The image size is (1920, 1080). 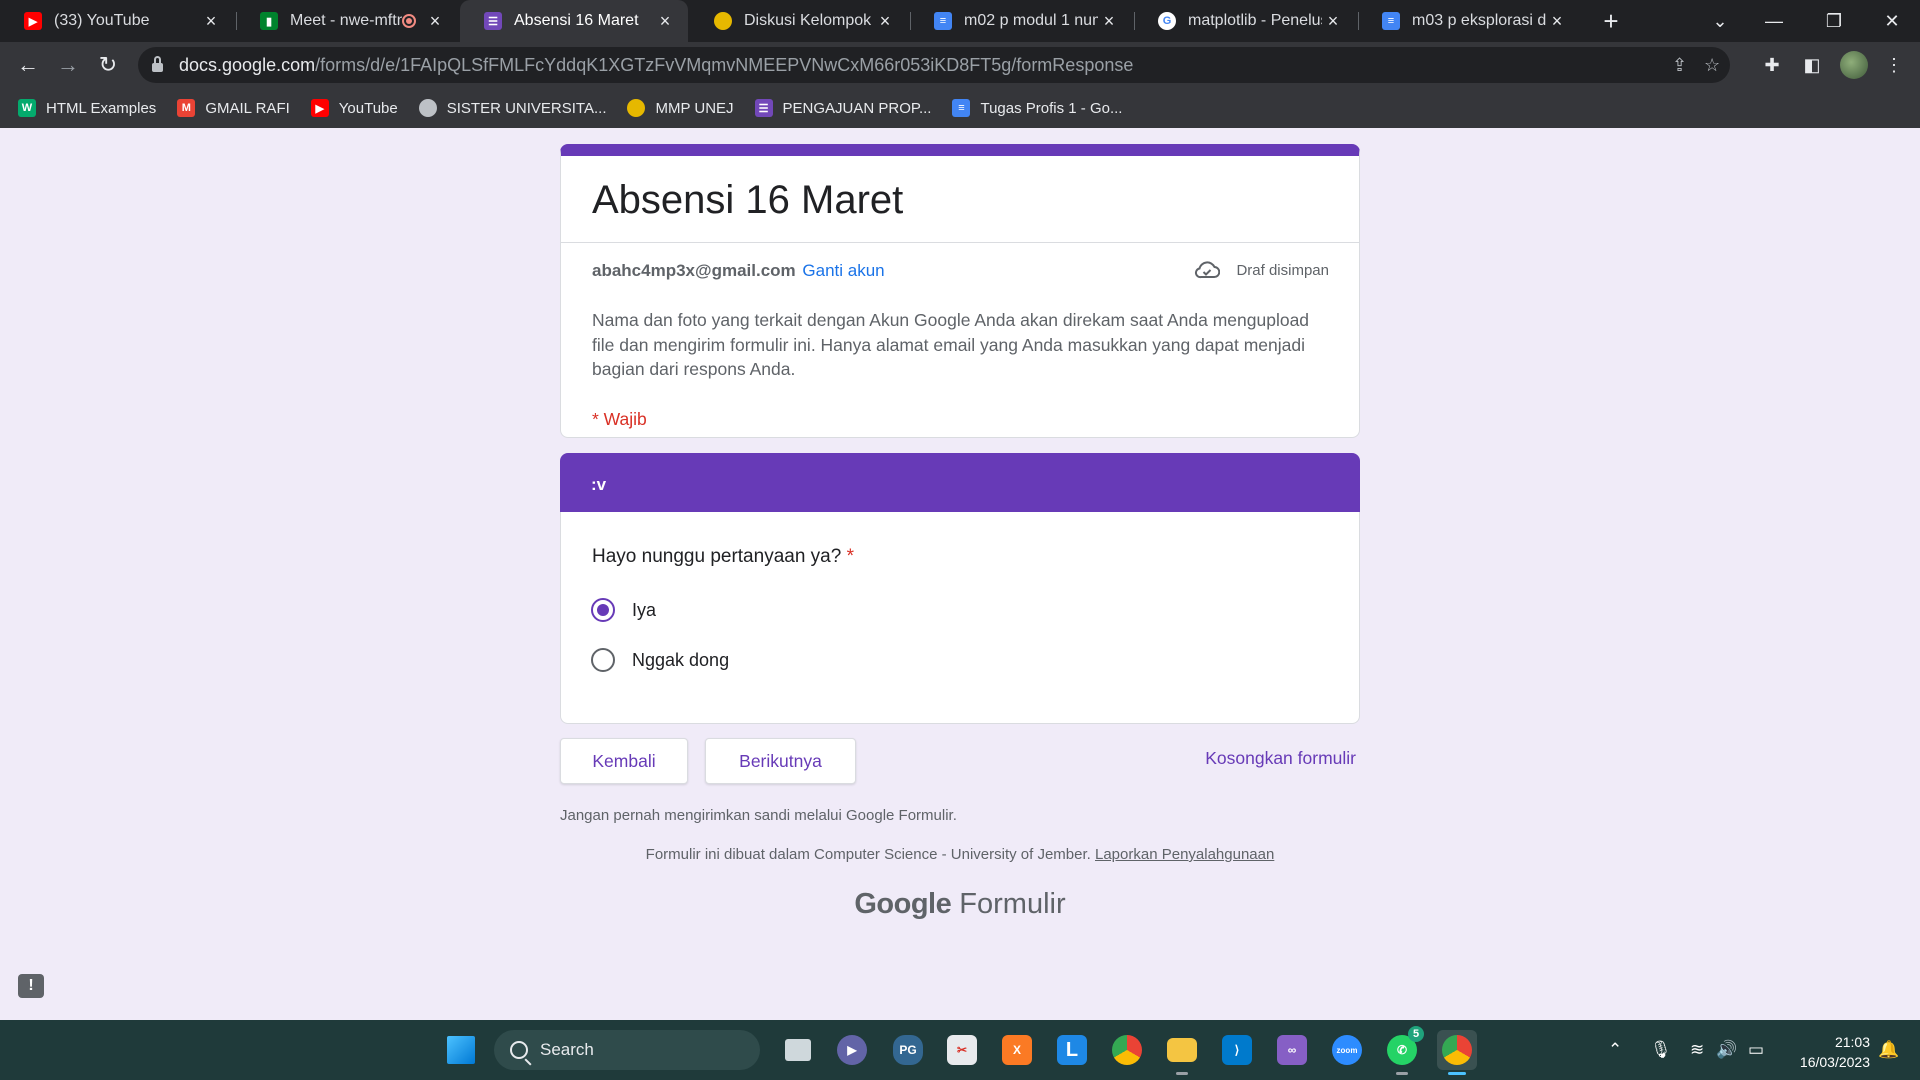 I want to click on forward-button: →, so click(x=68, y=65).